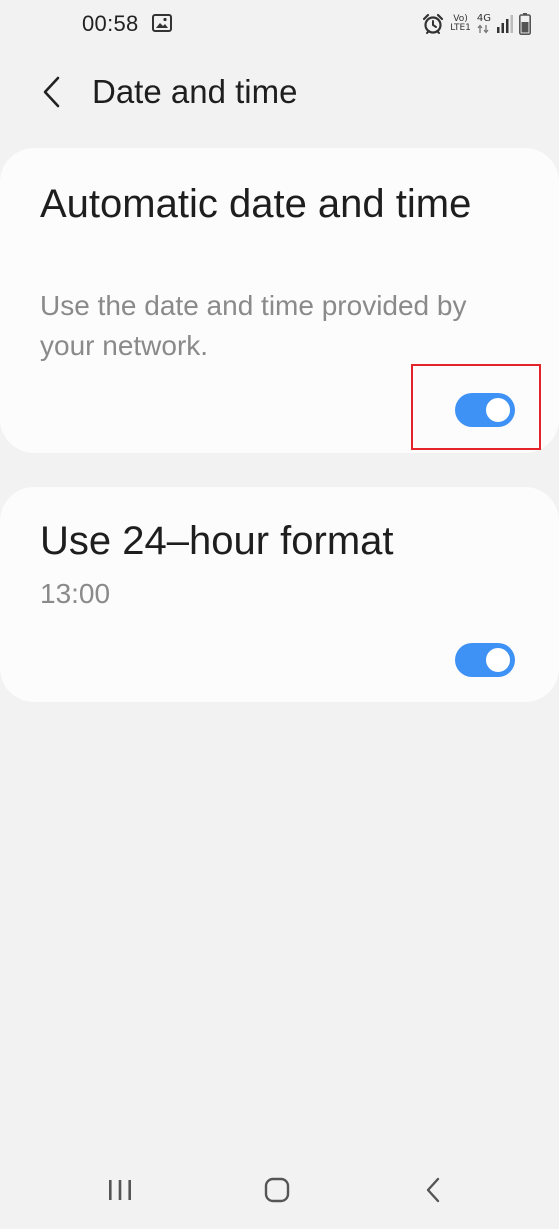 The image size is (559, 1229). What do you see at coordinates (162, 23) in the screenshot?
I see `gallery-icon` at bounding box center [162, 23].